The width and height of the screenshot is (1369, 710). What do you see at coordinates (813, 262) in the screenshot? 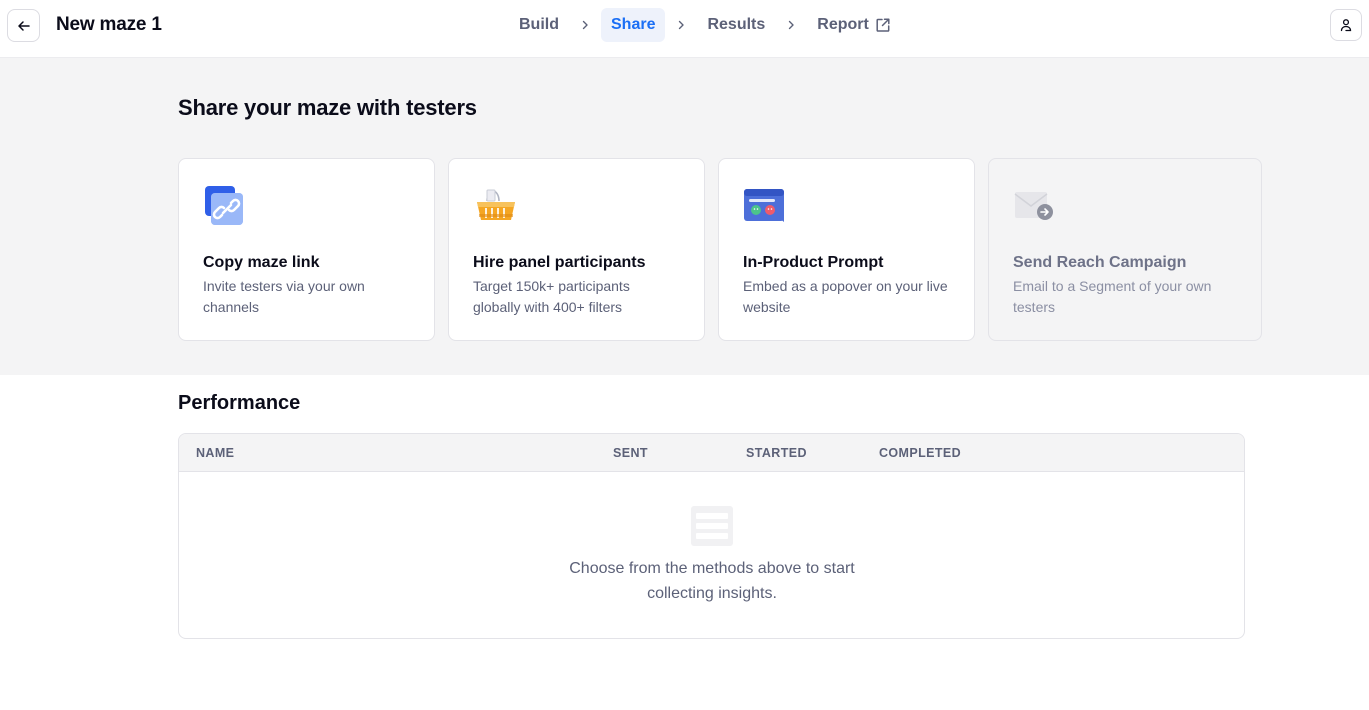
I see `card-title: In-Product Prompt` at bounding box center [813, 262].